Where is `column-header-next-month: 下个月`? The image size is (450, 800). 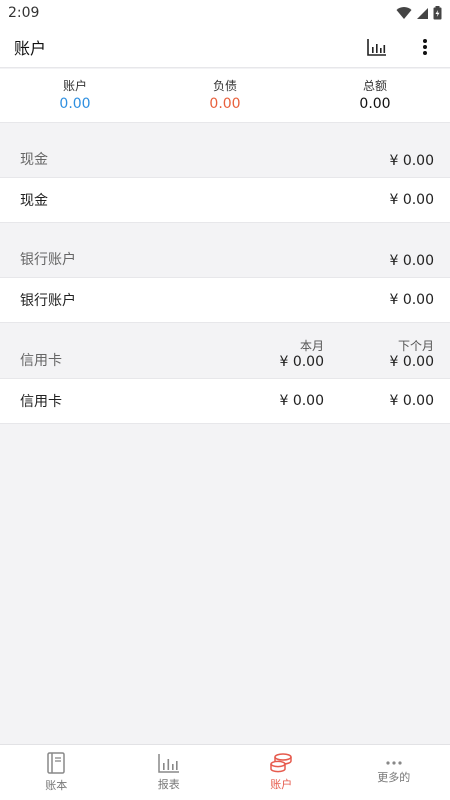
column-header-next-month: 下个月 is located at coordinates (415, 346).